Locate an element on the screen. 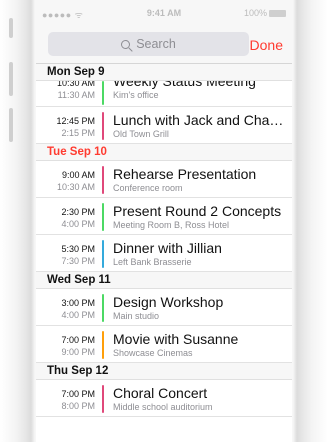 This screenshot has width=328, height=442. event-start-time: 5:30 PM is located at coordinates (78, 249).